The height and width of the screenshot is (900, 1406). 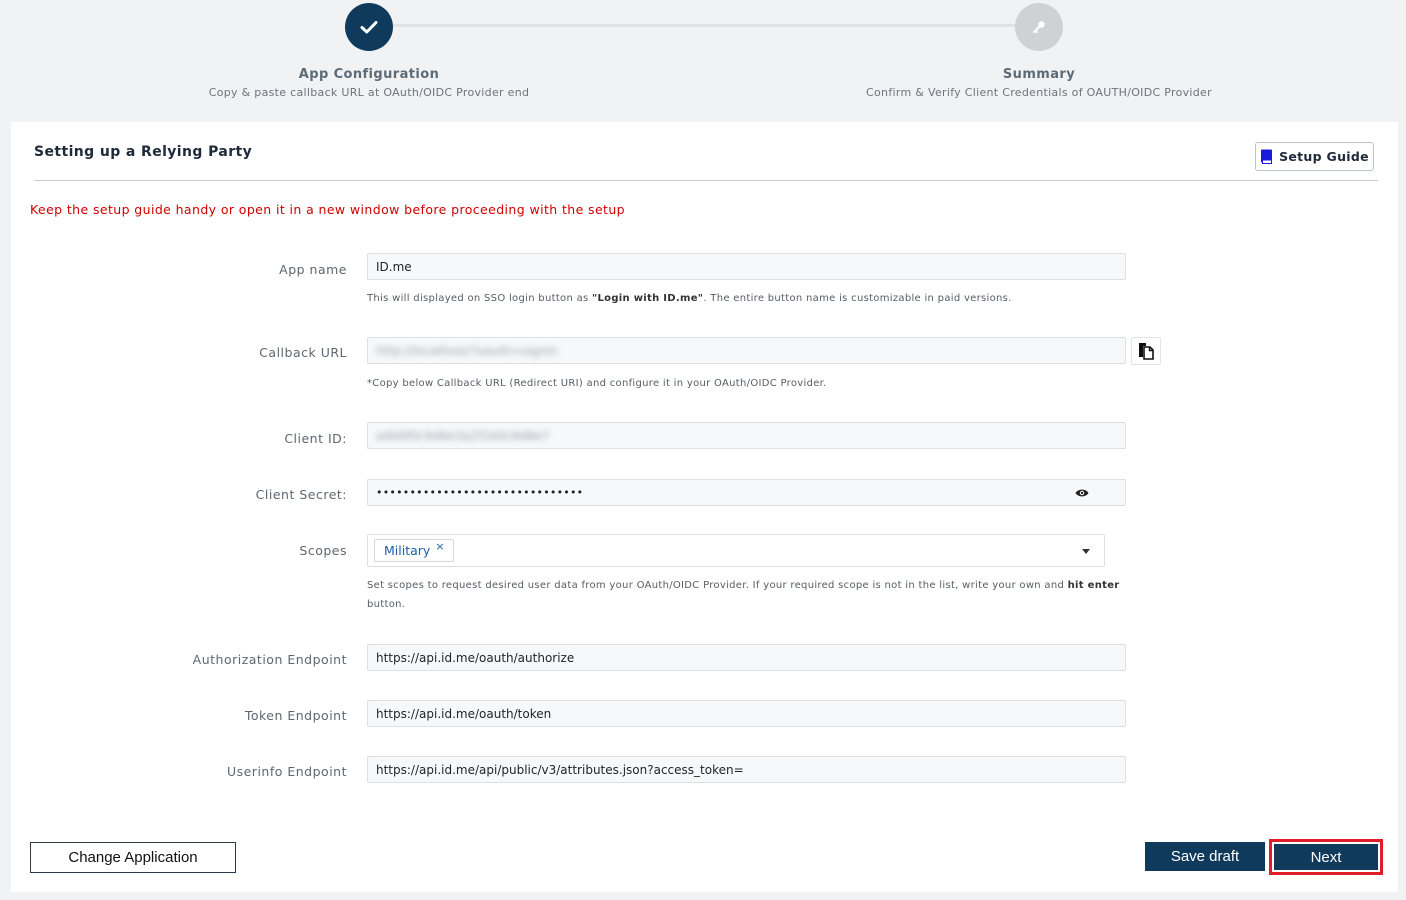 What do you see at coordinates (143, 152) in the screenshot?
I see `card-title: Setting up a Relying Party` at bounding box center [143, 152].